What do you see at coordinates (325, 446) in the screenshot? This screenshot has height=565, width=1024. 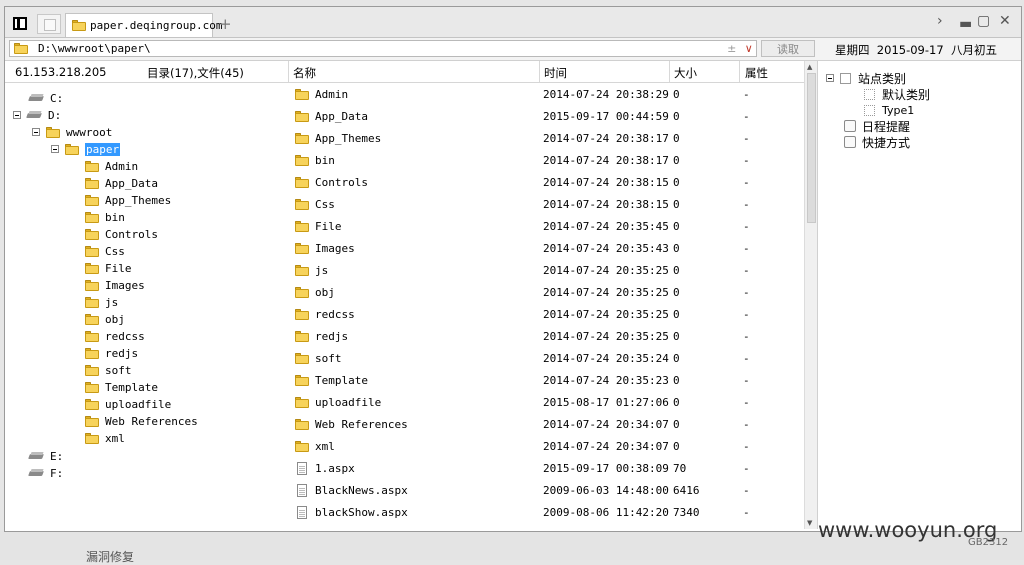 I see `file-name: xml` at bounding box center [325, 446].